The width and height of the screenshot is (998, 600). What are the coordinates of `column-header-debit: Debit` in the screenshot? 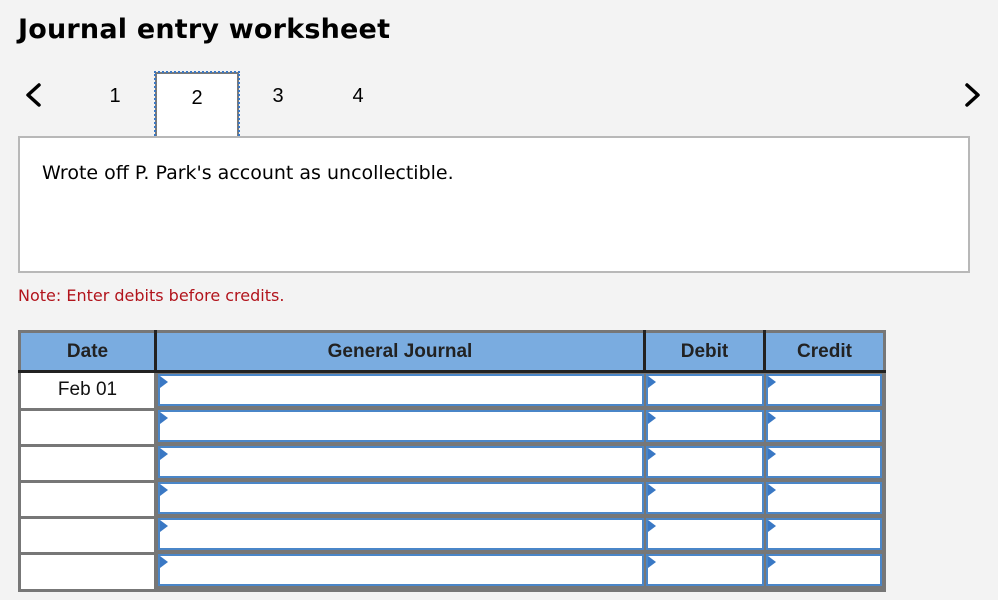 It's located at (704, 352).